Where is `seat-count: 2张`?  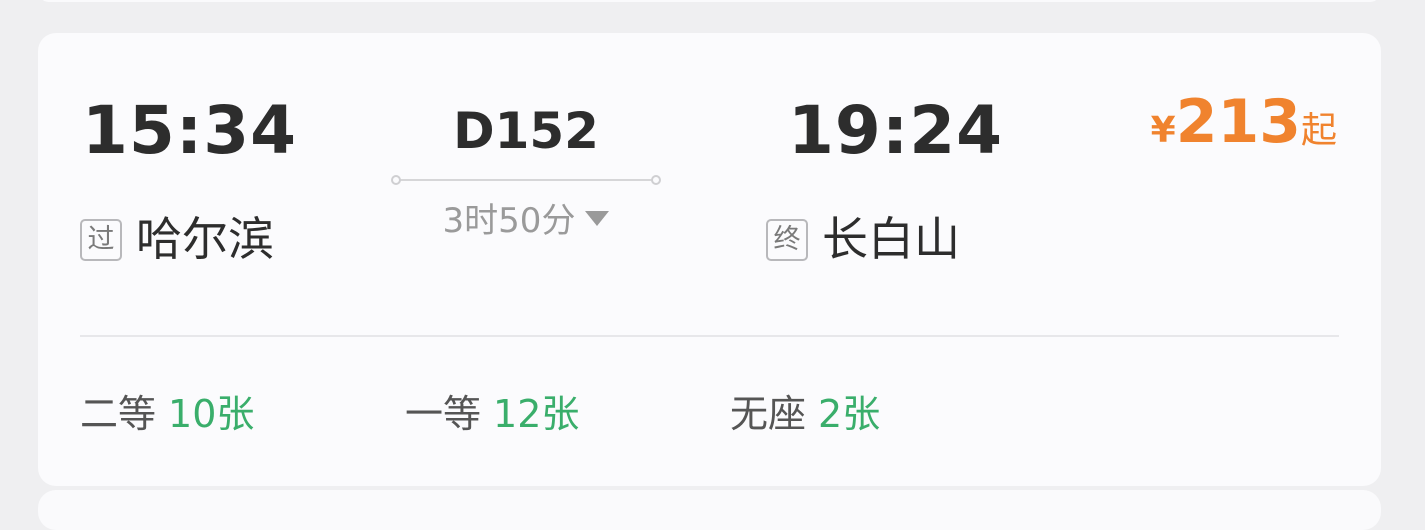 seat-count: 2张 is located at coordinates (849, 414).